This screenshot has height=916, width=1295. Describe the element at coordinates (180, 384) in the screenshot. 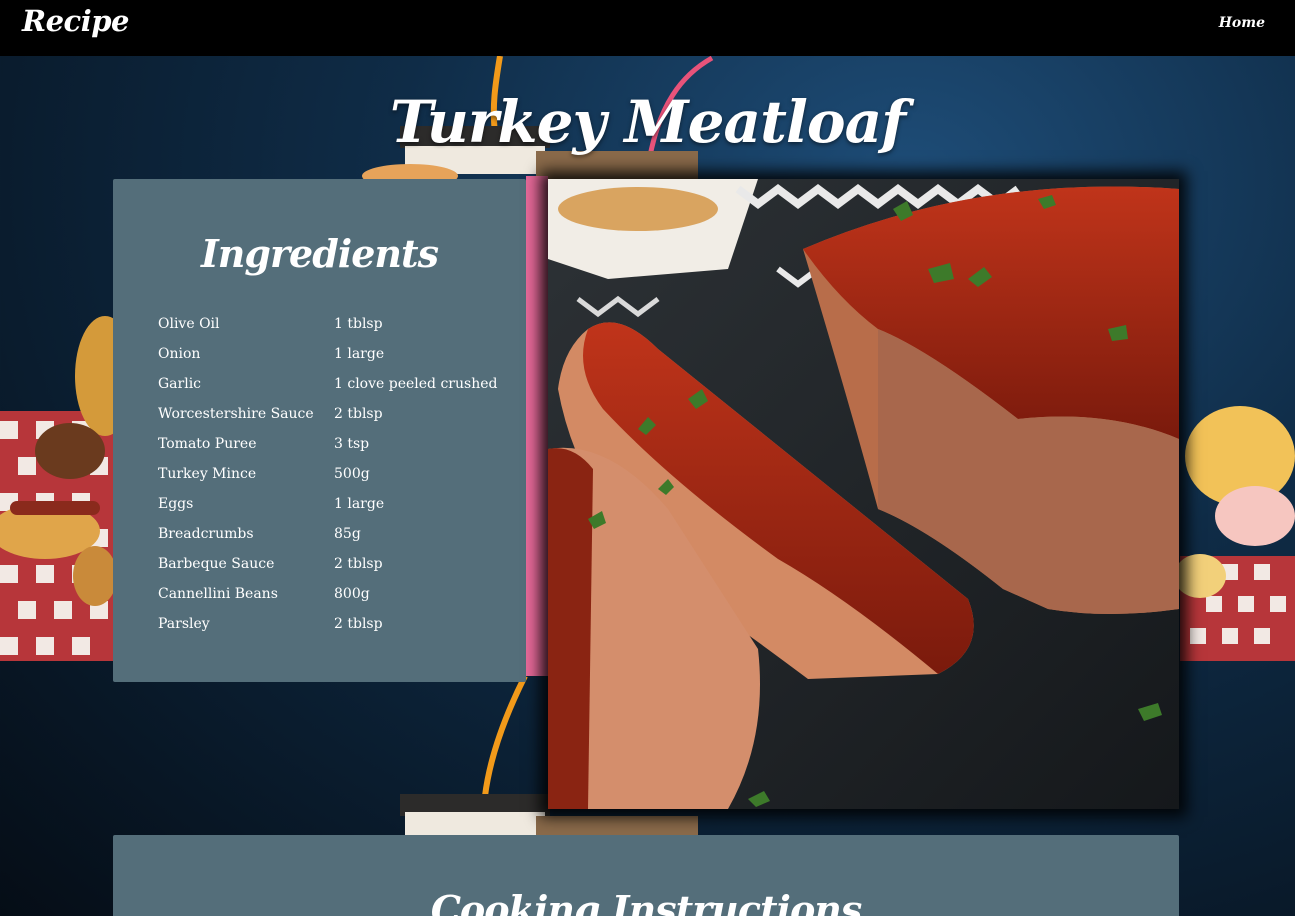

I see `ingredient-name: Garlic` at that location.